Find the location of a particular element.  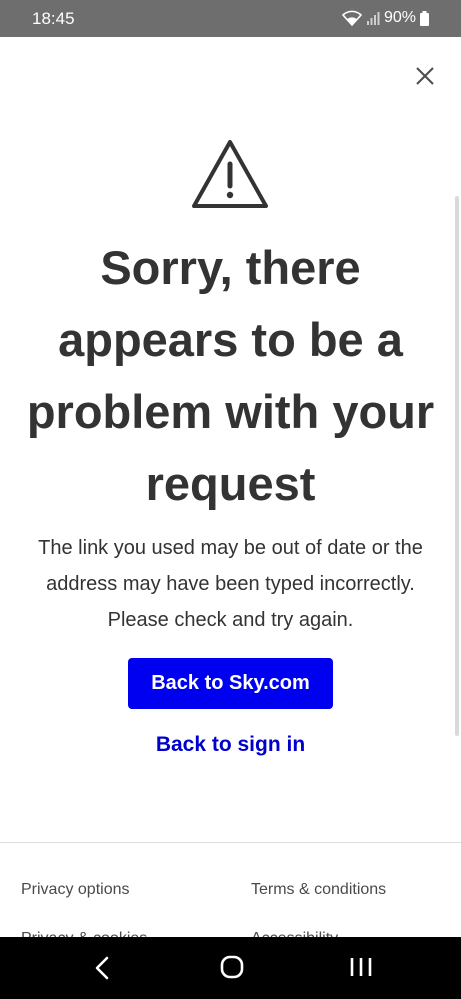

back-nav-icon is located at coordinates (103, 968).